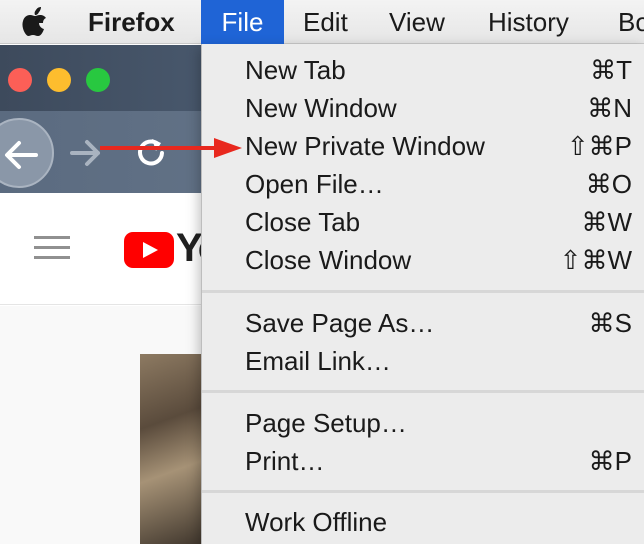  Describe the element at coordinates (423, 108) in the screenshot. I see `menu-item-new-window: New Window ⌘N` at that location.